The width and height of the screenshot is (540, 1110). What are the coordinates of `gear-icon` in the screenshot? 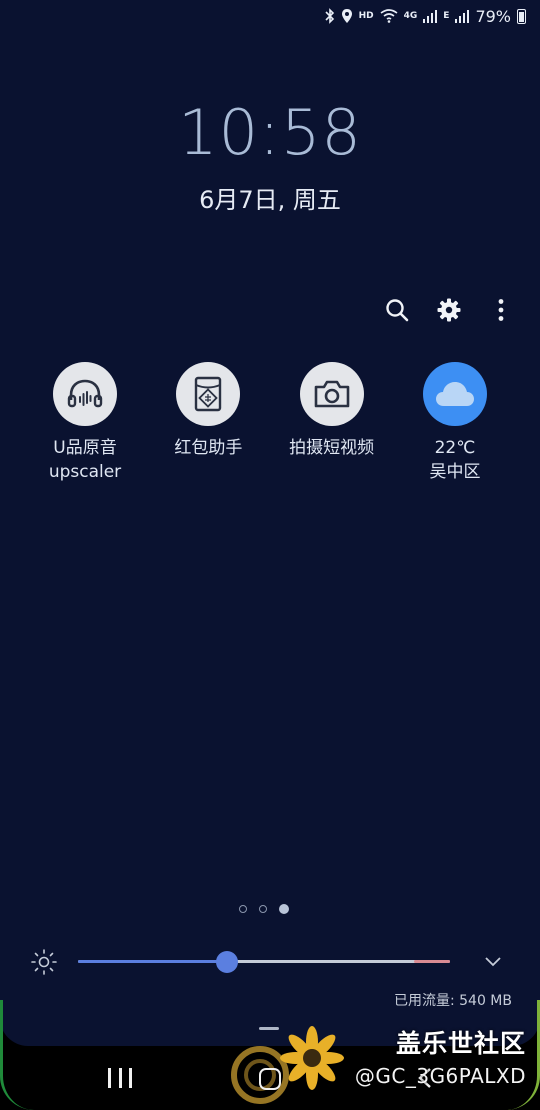 It's located at (449, 310).